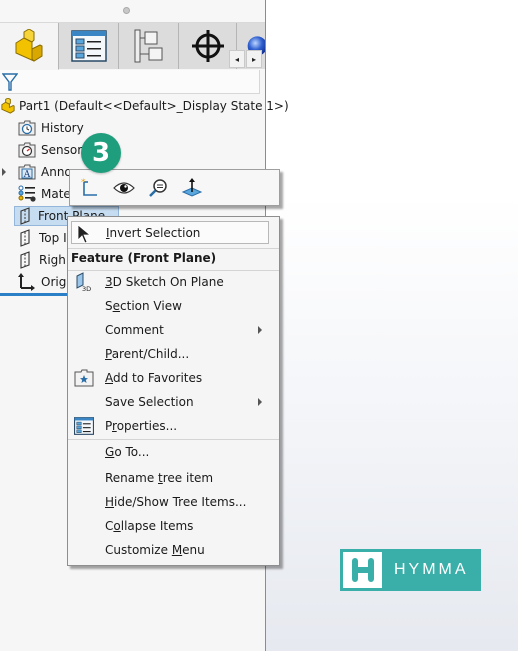 The image size is (518, 651). What do you see at coordinates (132, 11) in the screenshot?
I see `pane-header` at bounding box center [132, 11].